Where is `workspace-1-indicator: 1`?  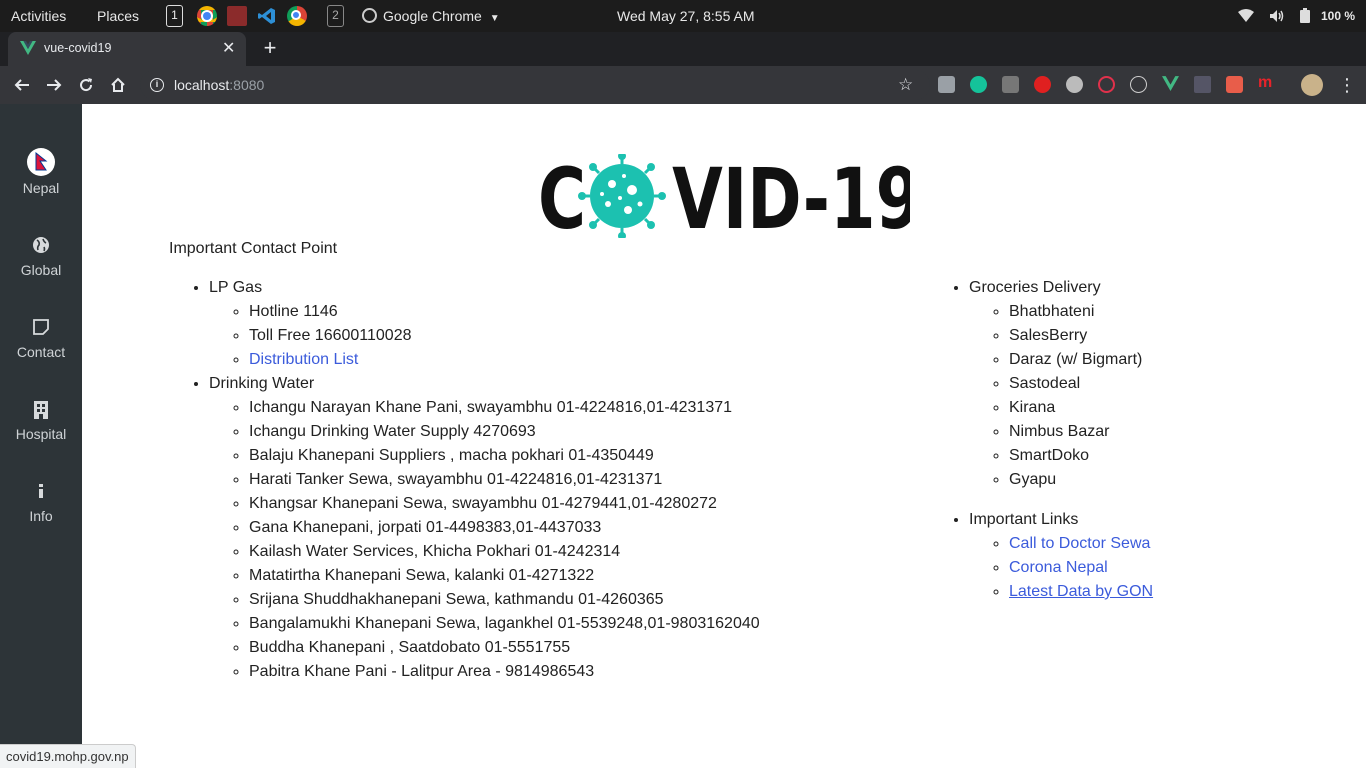 workspace-1-indicator: 1 is located at coordinates (174, 16).